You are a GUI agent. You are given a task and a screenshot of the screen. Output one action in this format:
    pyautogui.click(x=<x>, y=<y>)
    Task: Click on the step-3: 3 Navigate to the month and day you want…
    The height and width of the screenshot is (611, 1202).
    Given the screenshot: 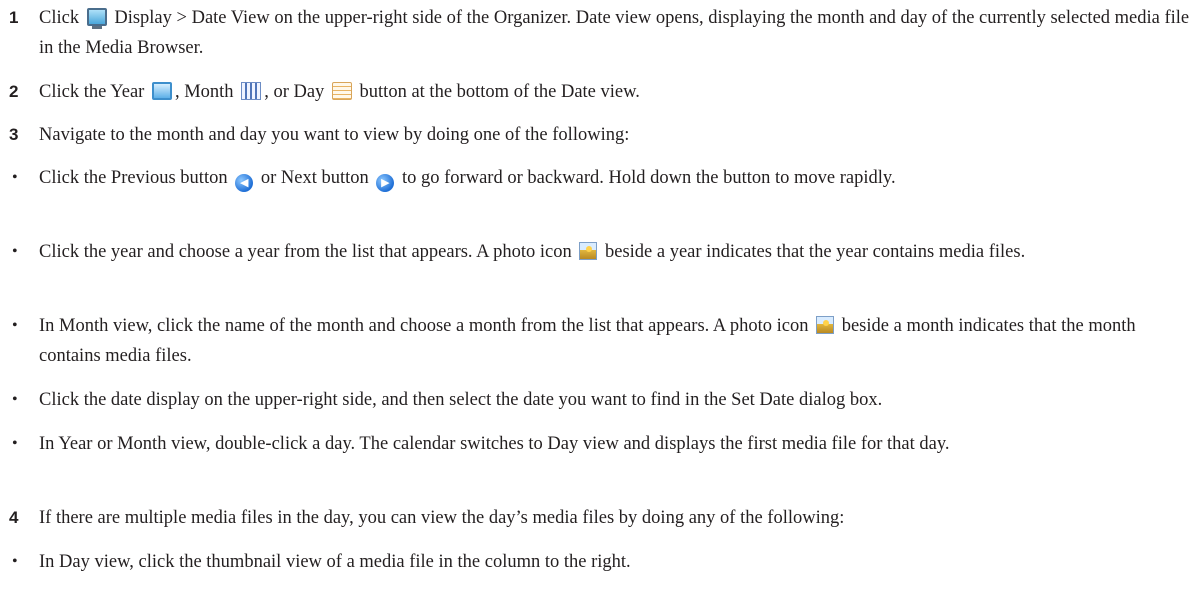 What is the action you would take?
    pyautogui.click(x=601, y=135)
    